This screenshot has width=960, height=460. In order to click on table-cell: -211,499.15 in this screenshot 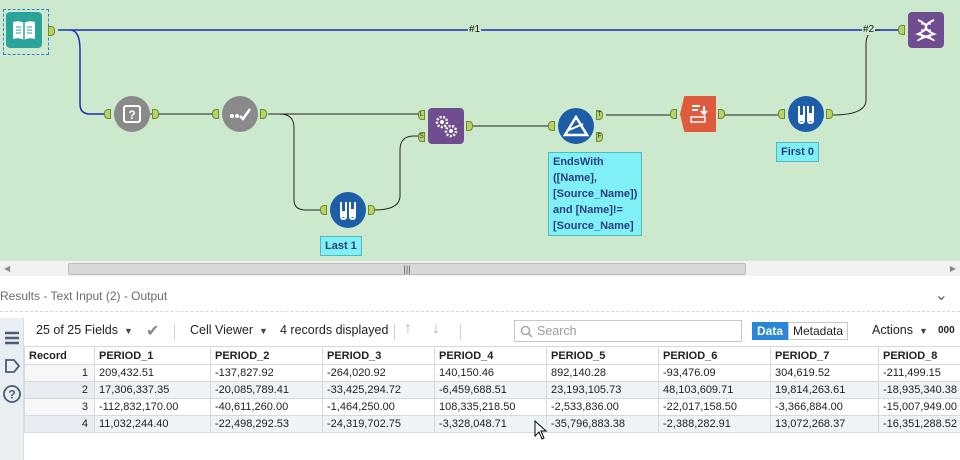, I will do `click(919, 373)`.